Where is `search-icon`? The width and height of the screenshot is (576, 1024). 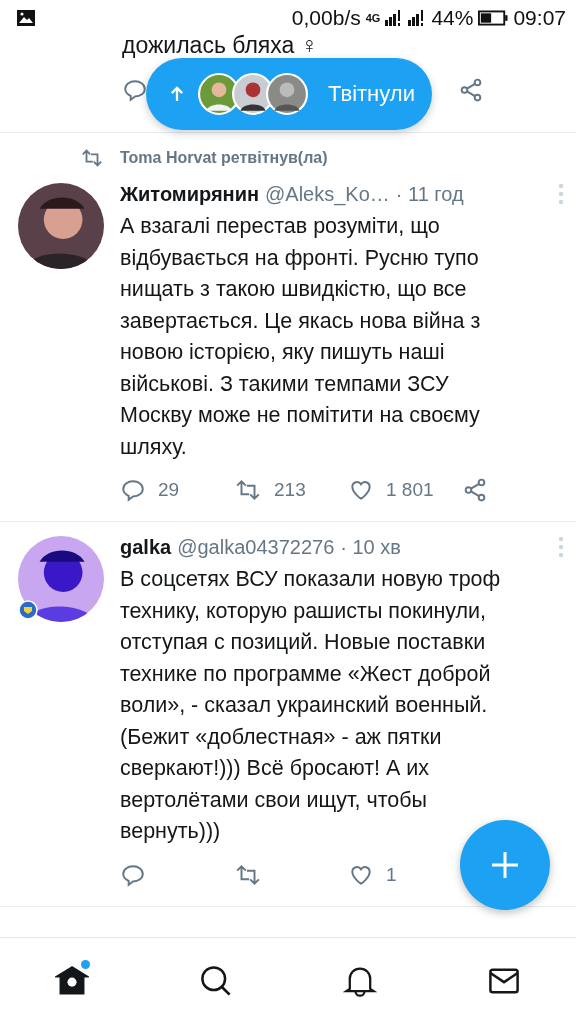
search-icon is located at coordinates (216, 981).